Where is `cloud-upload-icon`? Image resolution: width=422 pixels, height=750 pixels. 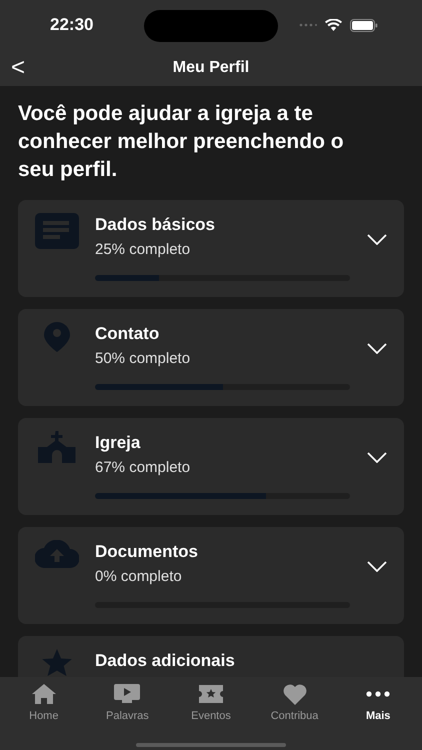 cloud-upload-icon is located at coordinates (56, 554).